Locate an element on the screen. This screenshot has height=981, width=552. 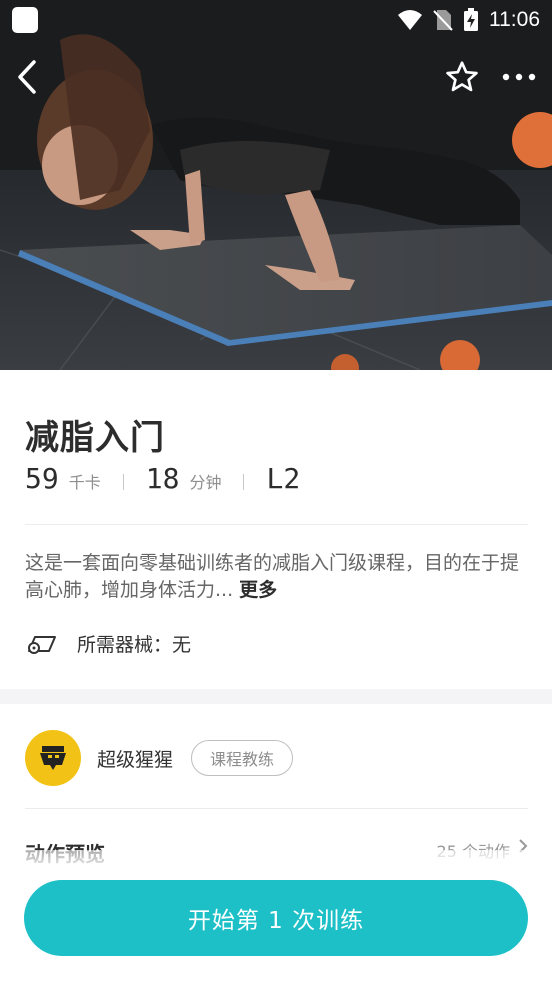
equipment-row: 所需器械：无 is located at coordinates (108, 643).